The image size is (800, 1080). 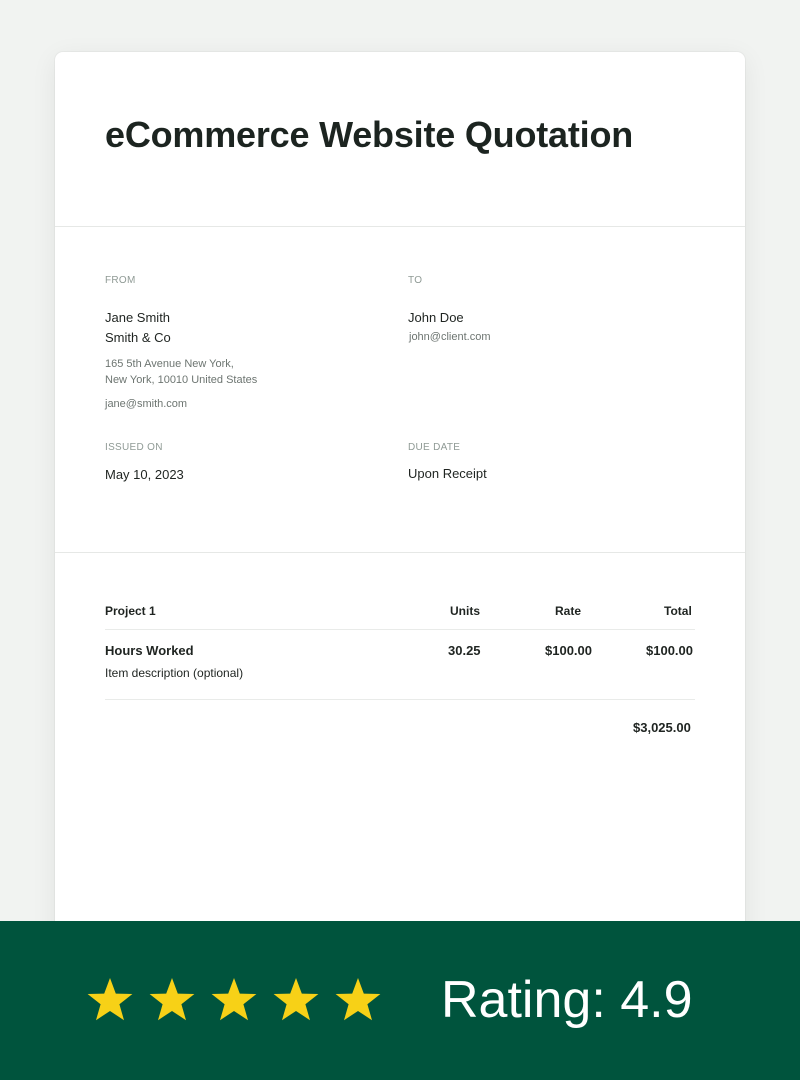 What do you see at coordinates (138, 337) in the screenshot?
I see `from-company: Smith & Co` at bounding box center [138, 337].